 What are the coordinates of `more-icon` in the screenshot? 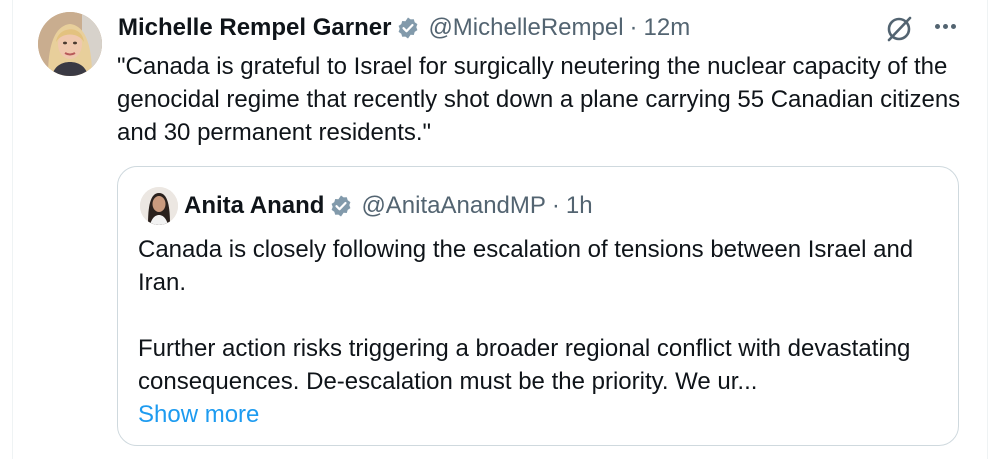 It's located at (945, 26).